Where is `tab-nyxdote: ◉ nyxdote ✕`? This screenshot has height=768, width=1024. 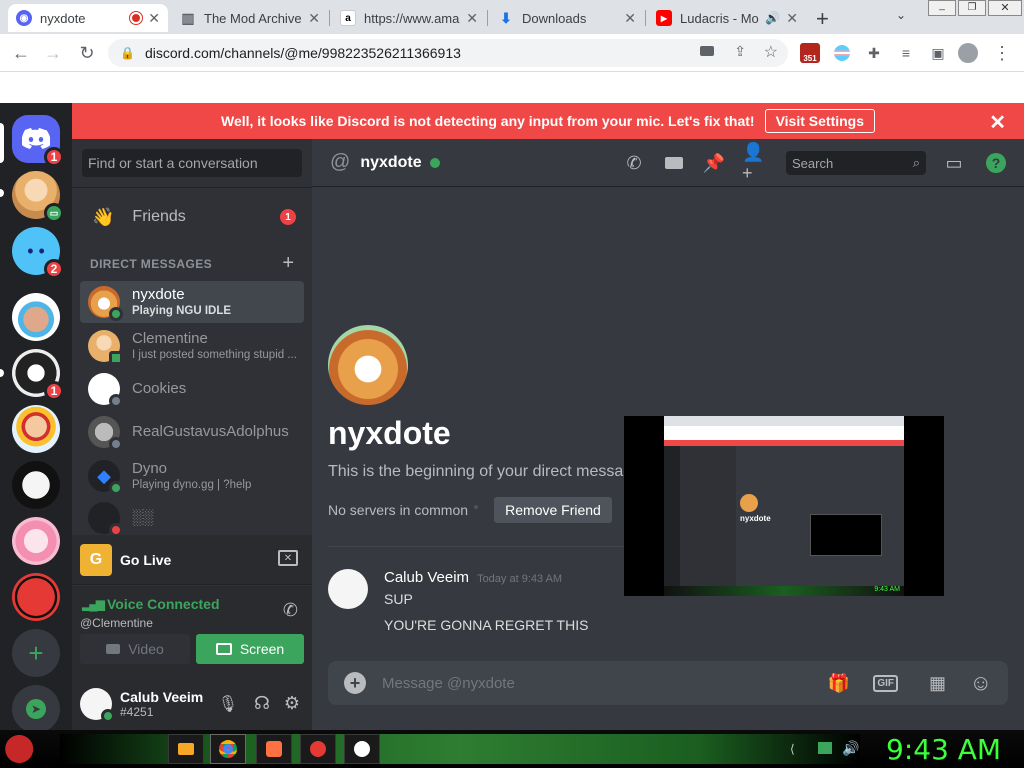 tab-nyxdote: ◉ nyxdote ✕ is located at coordinates (88, 18).